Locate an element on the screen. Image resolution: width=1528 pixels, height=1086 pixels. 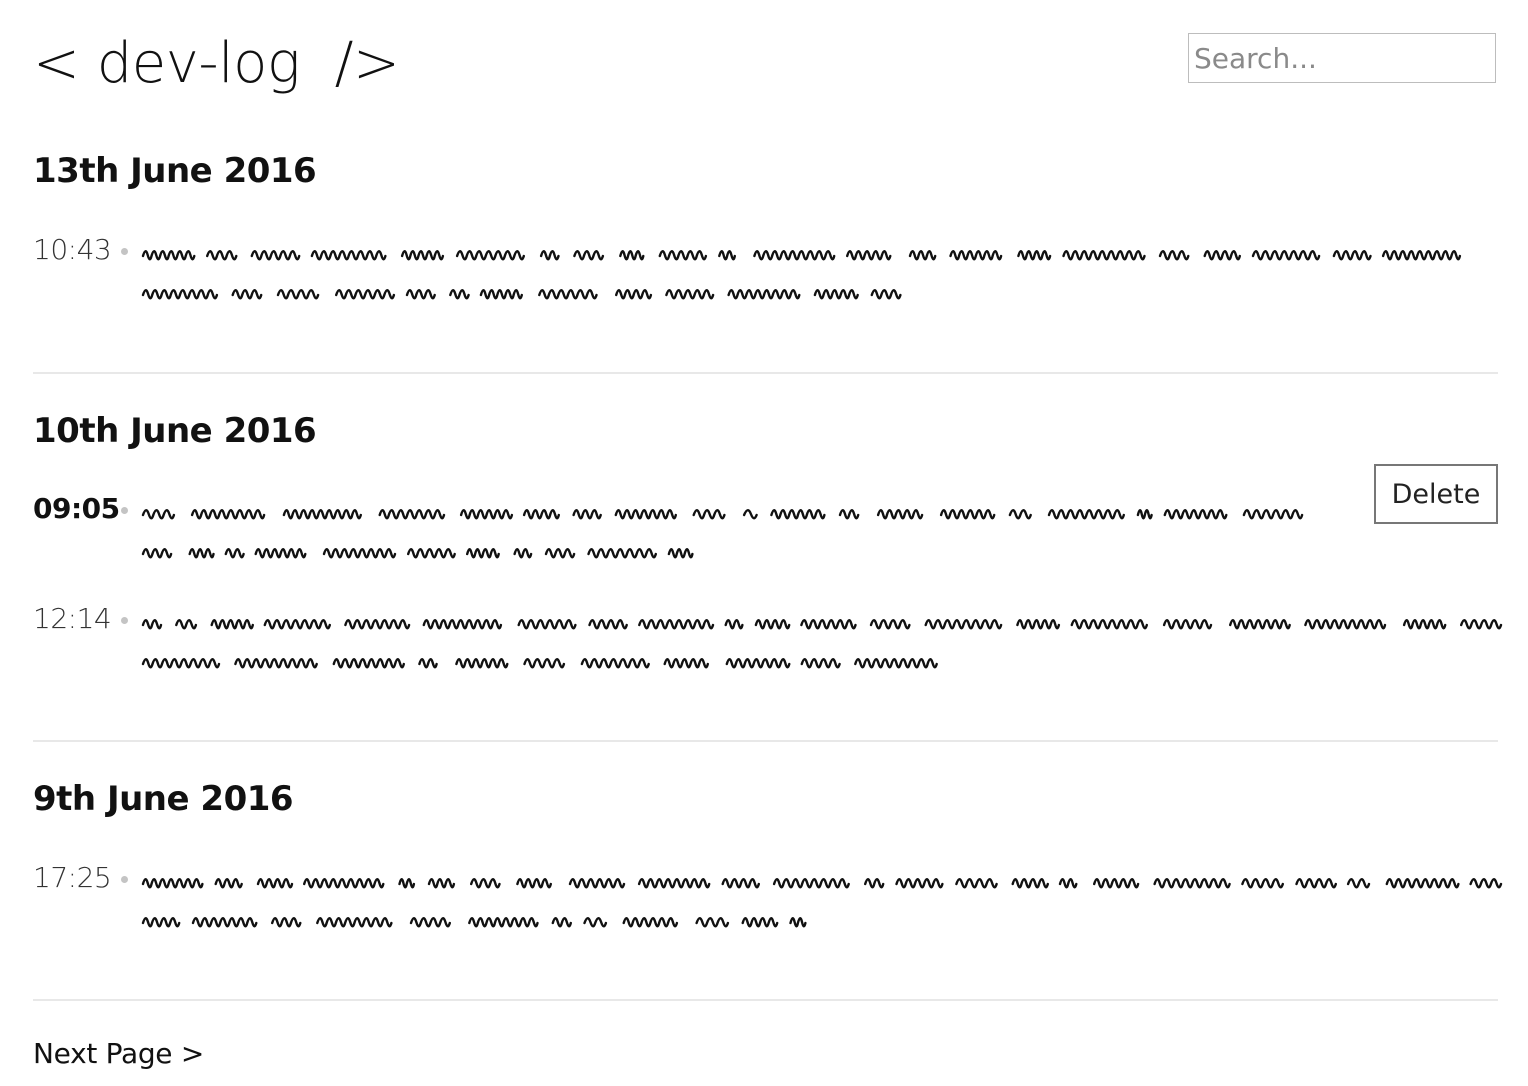
entry-time: 10:43 is located at coordinates (72, 249).